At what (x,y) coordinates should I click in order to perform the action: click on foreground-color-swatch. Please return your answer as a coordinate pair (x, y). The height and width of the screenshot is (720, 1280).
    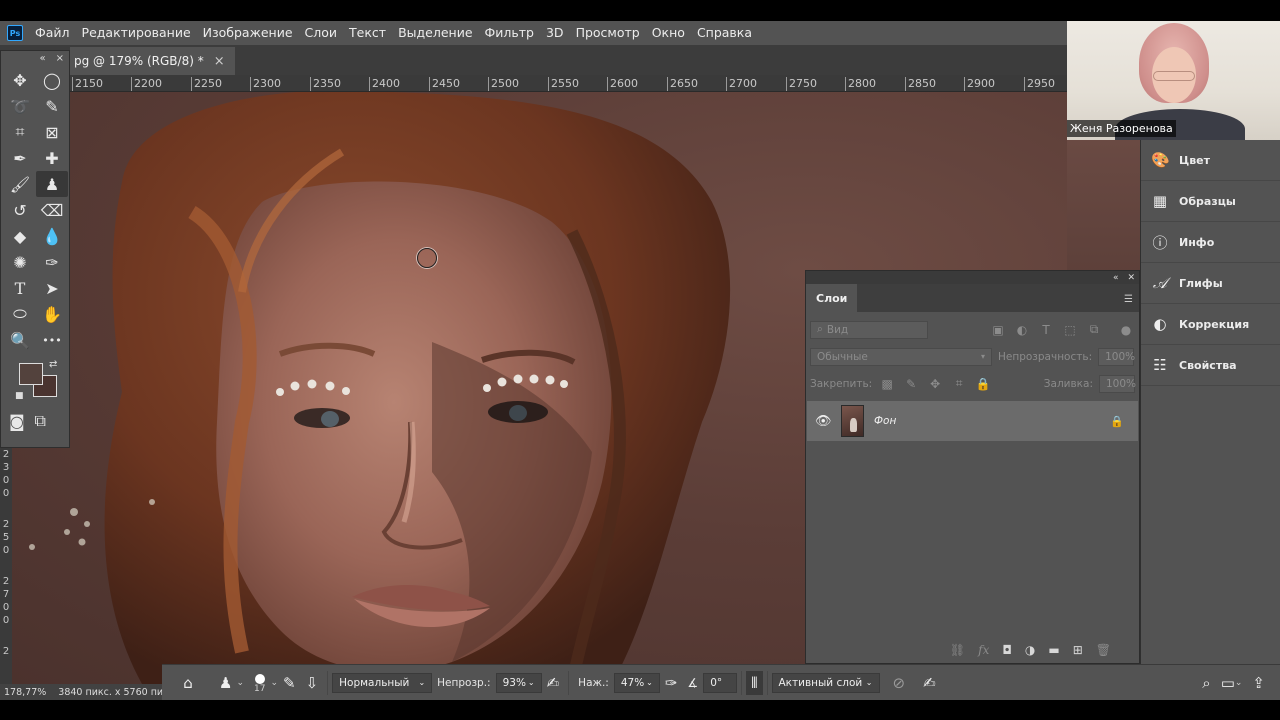
    Looking at the image, I should click on (31, 374).